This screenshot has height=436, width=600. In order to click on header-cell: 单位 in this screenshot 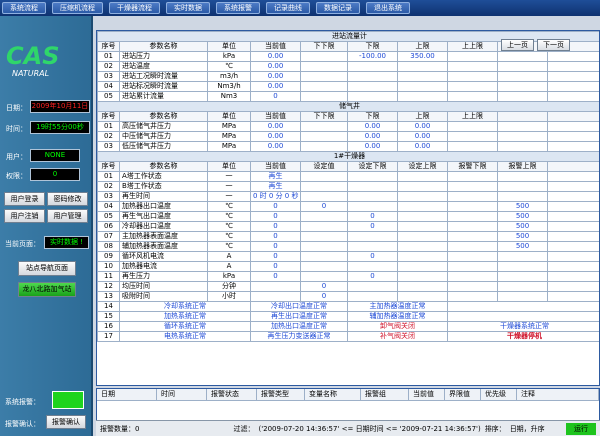, I will do `click(229, 166)`.